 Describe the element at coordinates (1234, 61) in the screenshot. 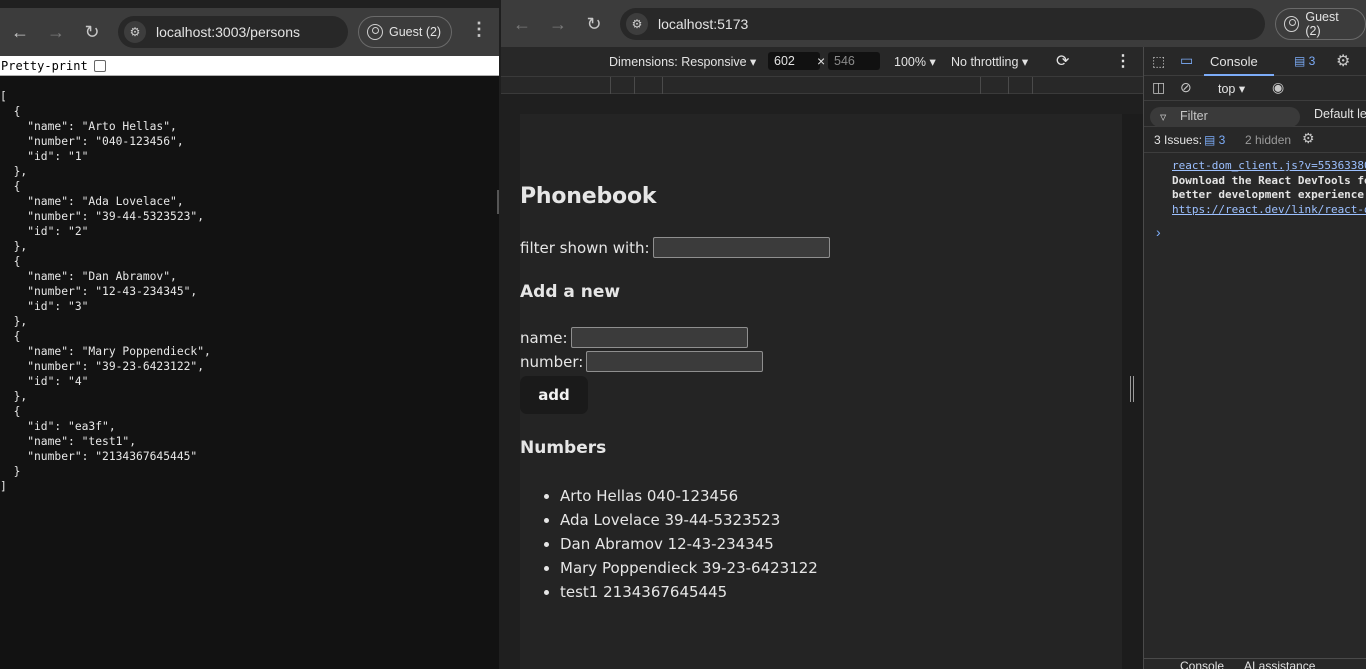

I see `tab-console: Console` at that location.